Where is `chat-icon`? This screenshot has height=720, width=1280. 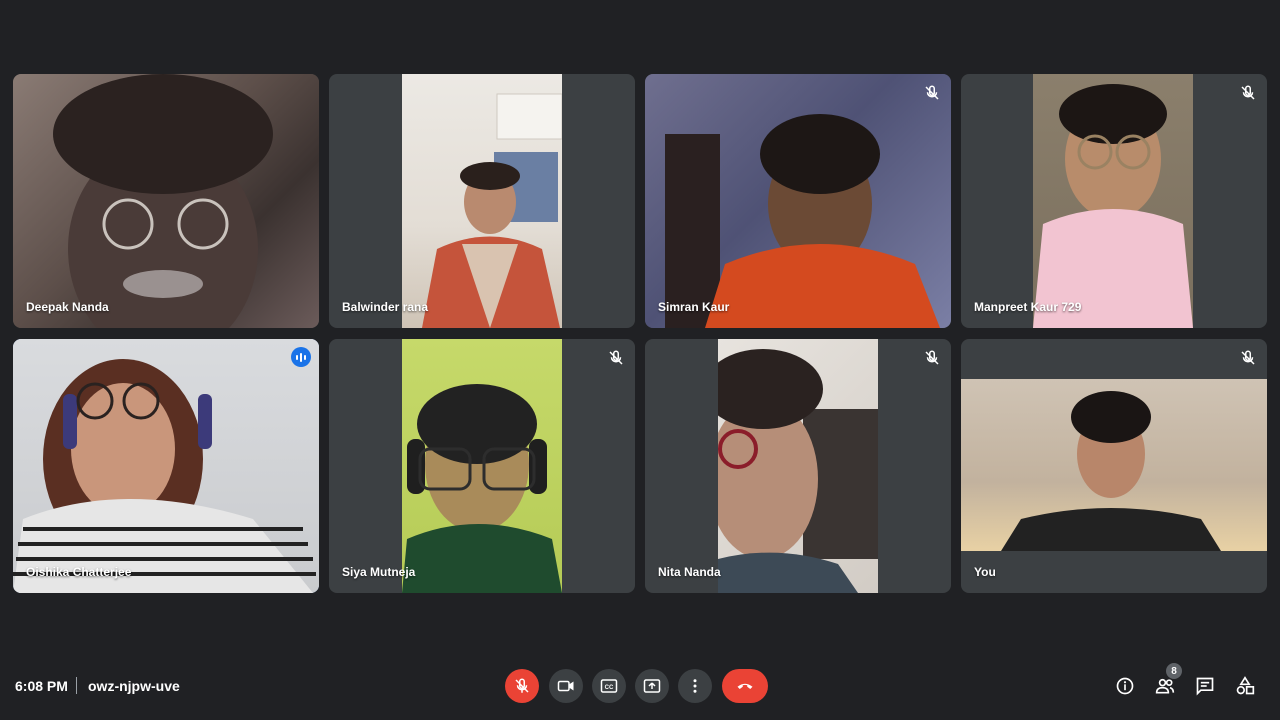 chat-icon is located at coordinates (1205, 686).